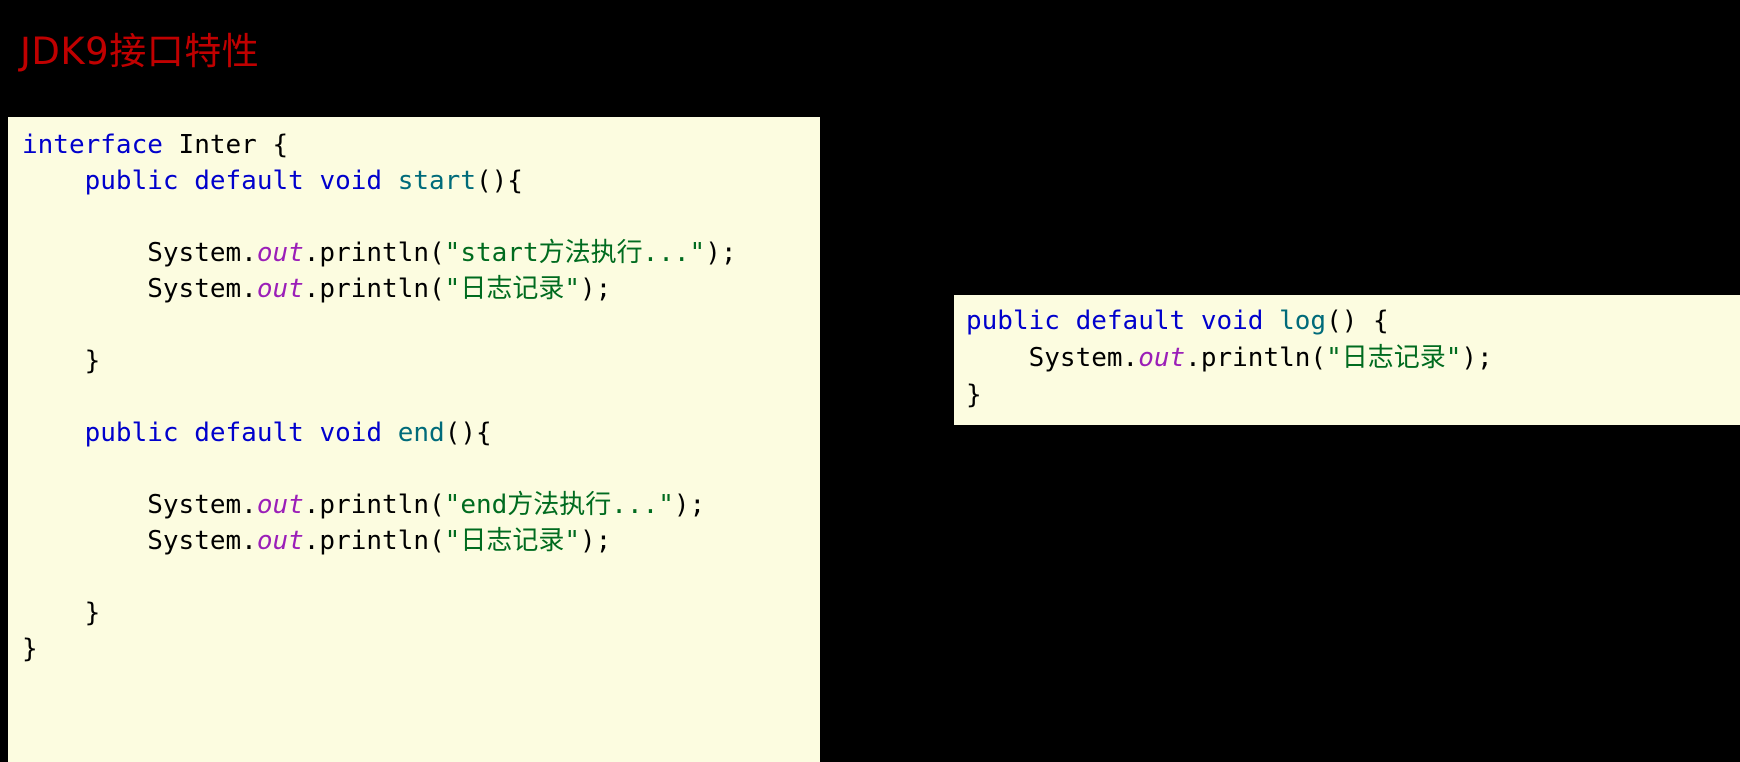 Image resolution: width=1740 pixels, height=762 pixels. What do you see at coordinates (559, 505) in the screenshot?
I see `code-token-str: "end方法执行..."` at bounding box center [559, 505].